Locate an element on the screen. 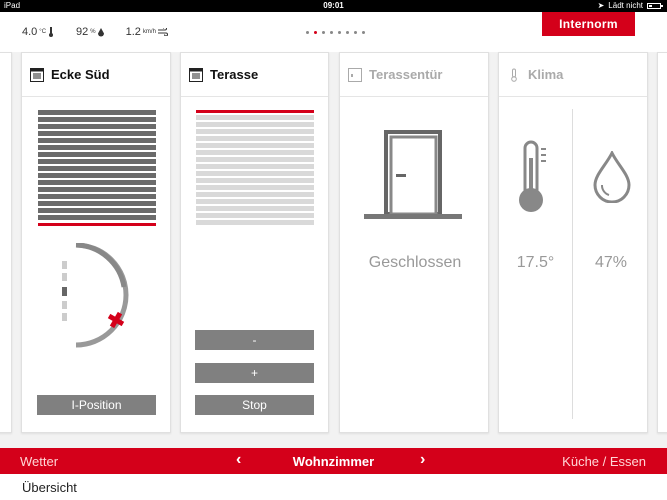  top-bar: 4.0 °C 92% 1.2 km/h Internorm is located at coordinates (333, 32).